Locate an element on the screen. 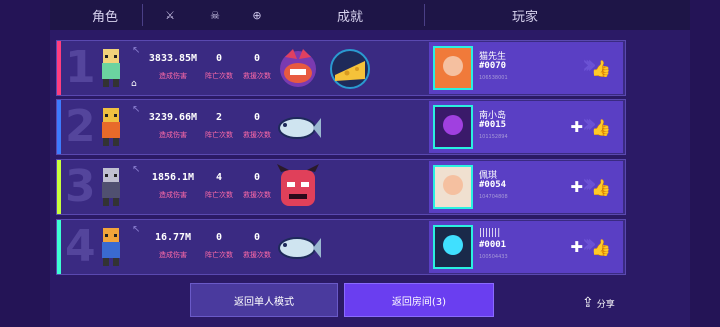 The height and width of the screenshot is (327, 720). player-uid: 106538001 is located at coordinates (493, 78).